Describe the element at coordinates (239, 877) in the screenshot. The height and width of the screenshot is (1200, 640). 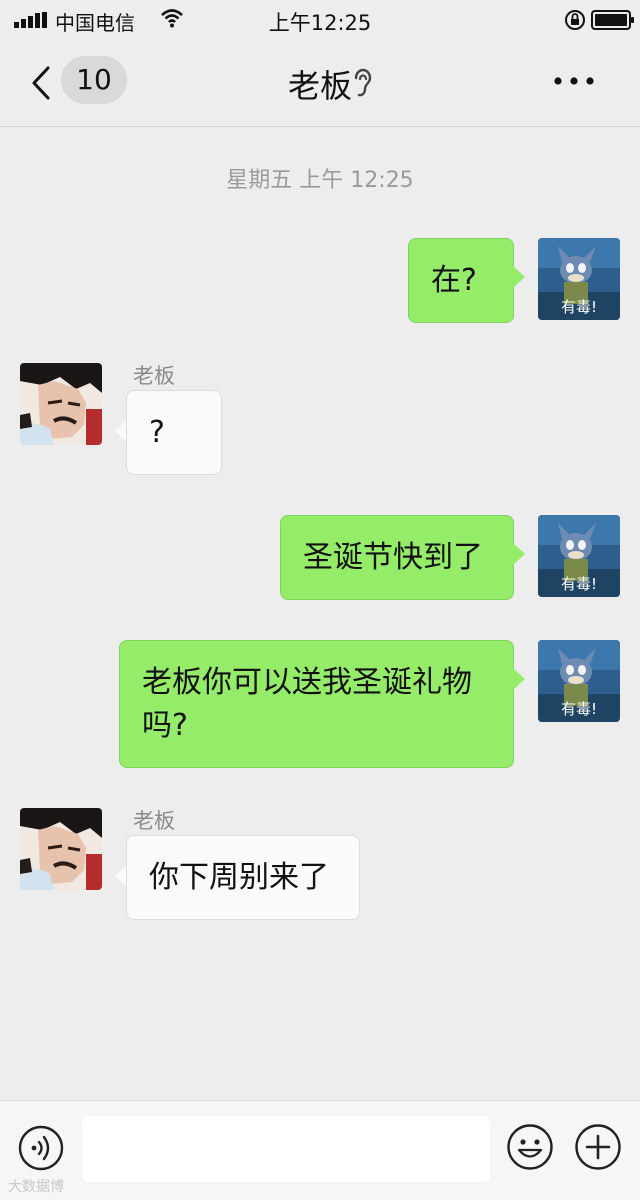
I see `message-text: 你下周别来了` at that location.